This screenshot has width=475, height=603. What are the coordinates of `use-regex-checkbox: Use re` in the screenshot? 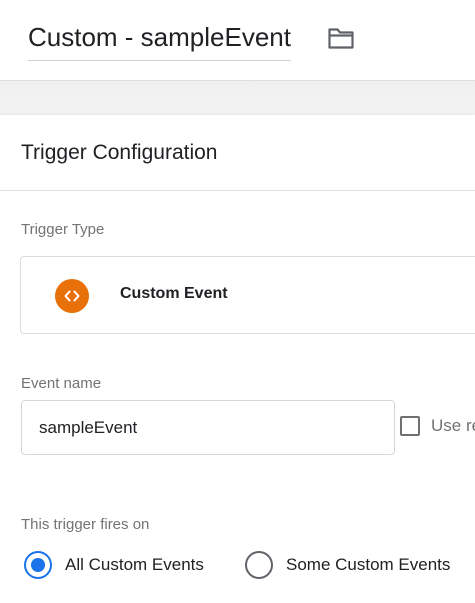 It's located at (437, 427).